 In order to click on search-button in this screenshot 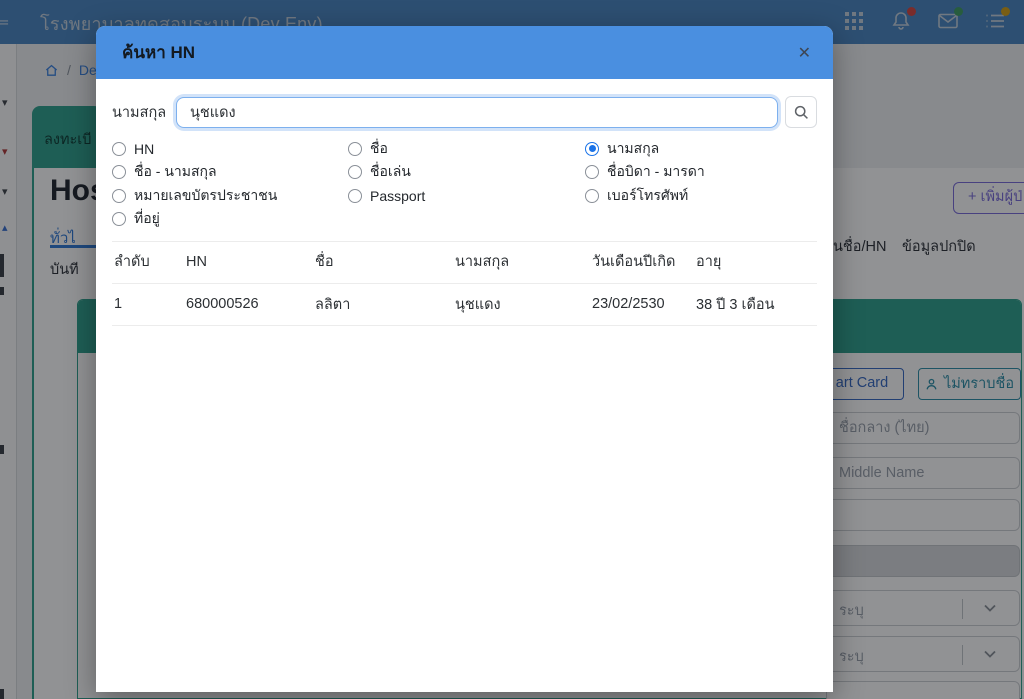, I will do `click(801, 112)`.